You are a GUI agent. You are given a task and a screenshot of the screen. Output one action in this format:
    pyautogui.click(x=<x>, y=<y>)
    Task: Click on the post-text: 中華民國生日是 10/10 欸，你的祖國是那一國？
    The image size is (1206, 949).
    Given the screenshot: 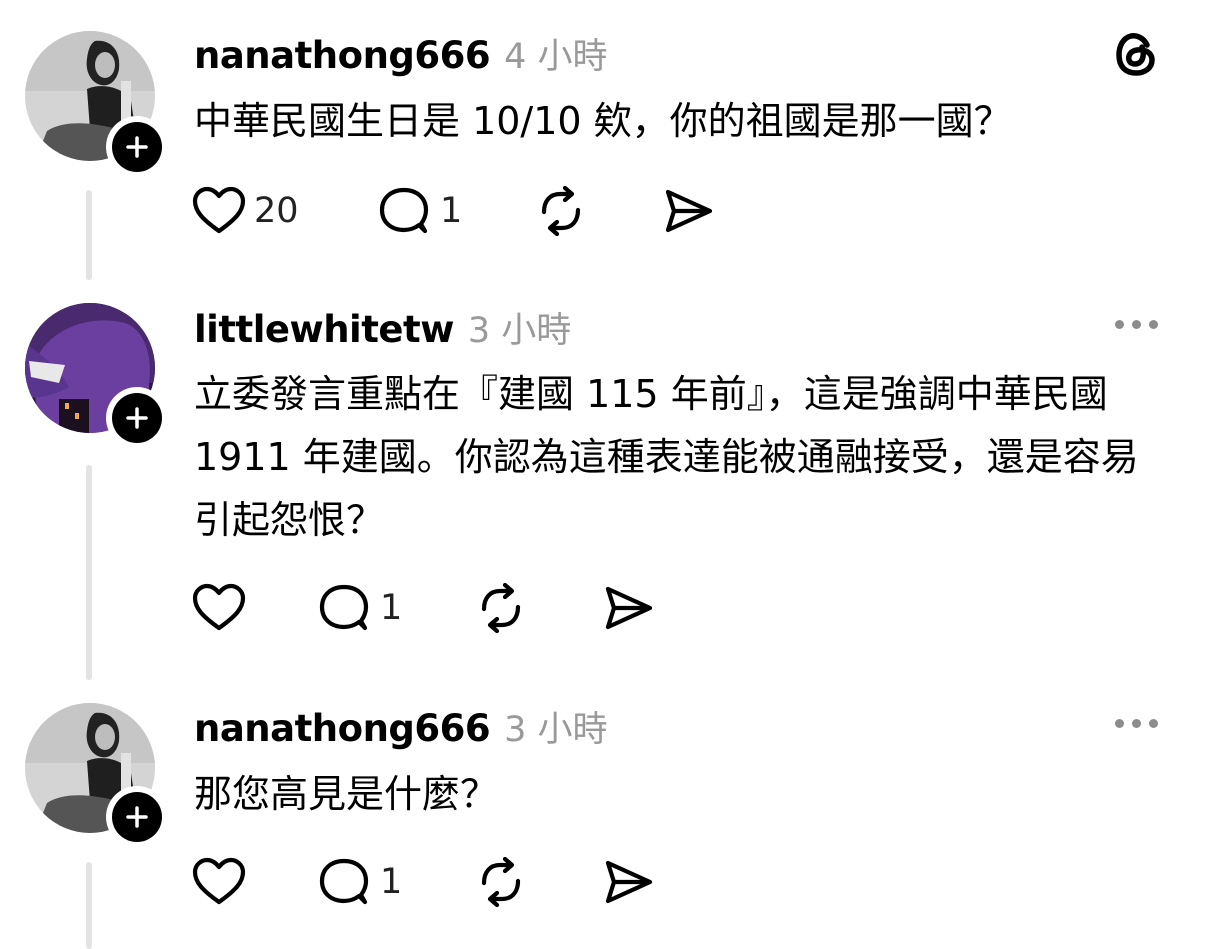 What is the action you would take?
    pyautogui.click(x=603, y=121)
    